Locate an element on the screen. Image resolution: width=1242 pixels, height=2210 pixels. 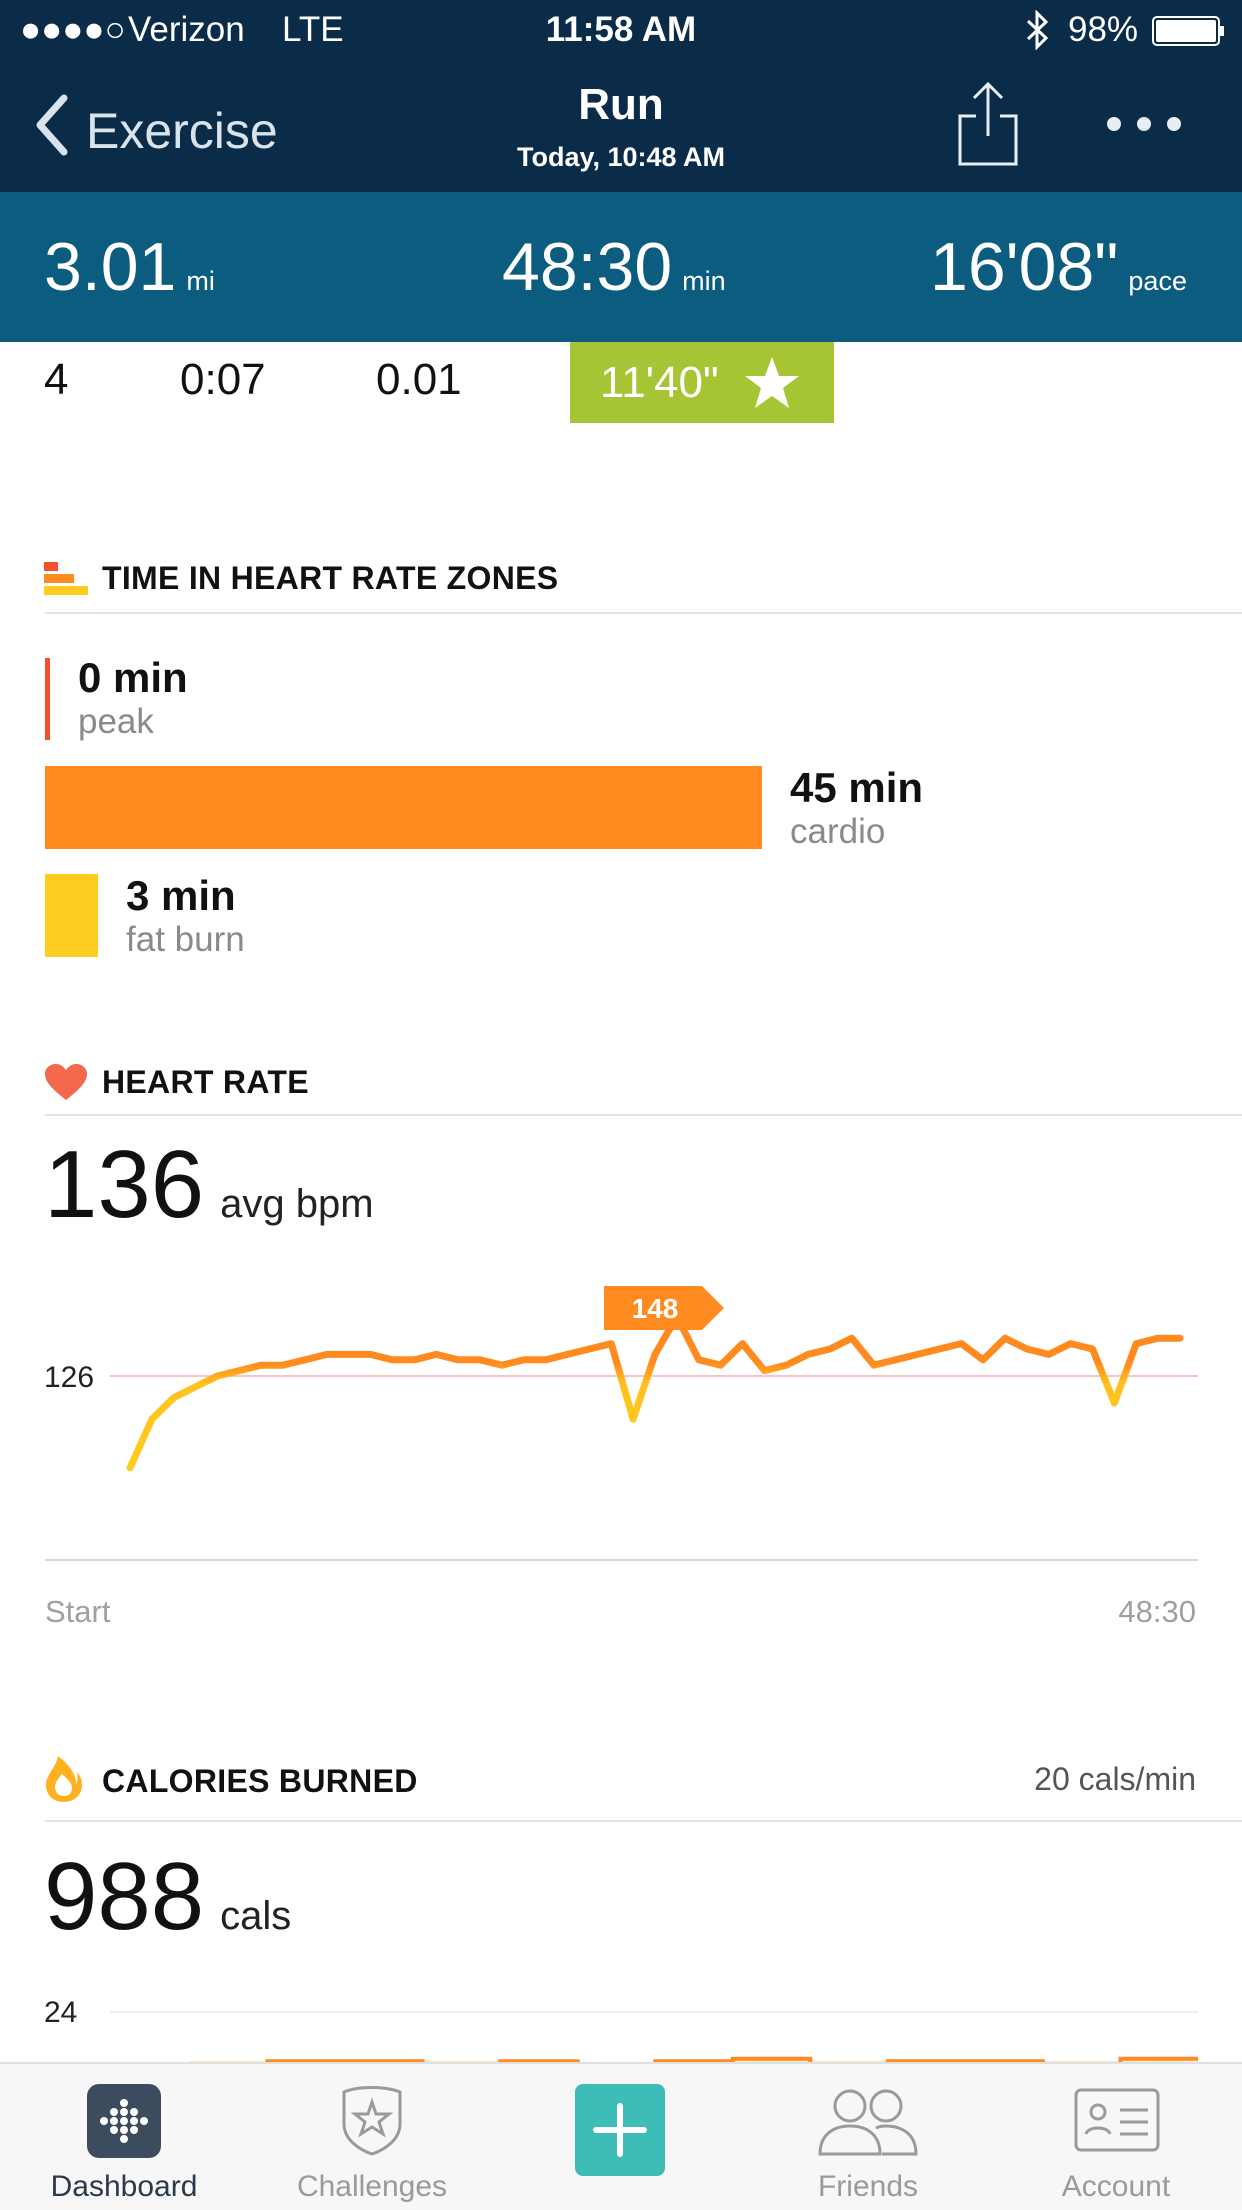
share-icon is located at coordinates (988, 123).